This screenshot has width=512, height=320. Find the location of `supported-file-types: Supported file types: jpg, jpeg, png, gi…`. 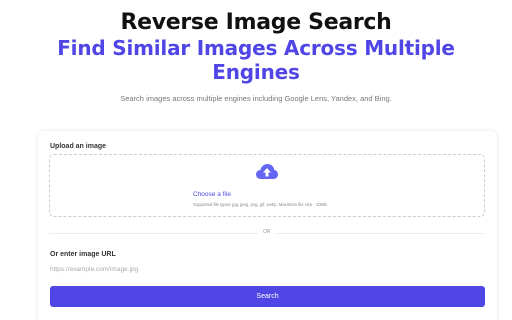

supported-file-types: Supported file types: jpg, jpeg, png, gi… is located at coordinates (260, 204).